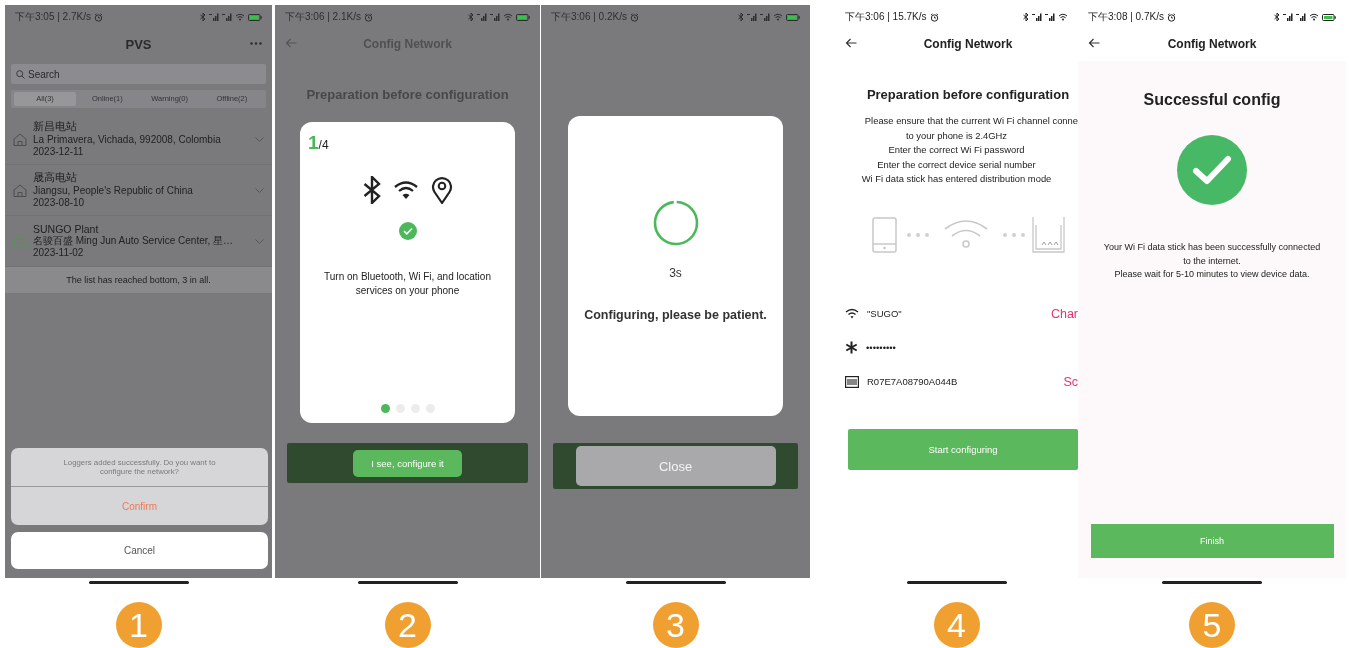  What do you see at coordinates (675, 223) in the screenshot?
I see `loading-ring` at bounding box center [675, 223].